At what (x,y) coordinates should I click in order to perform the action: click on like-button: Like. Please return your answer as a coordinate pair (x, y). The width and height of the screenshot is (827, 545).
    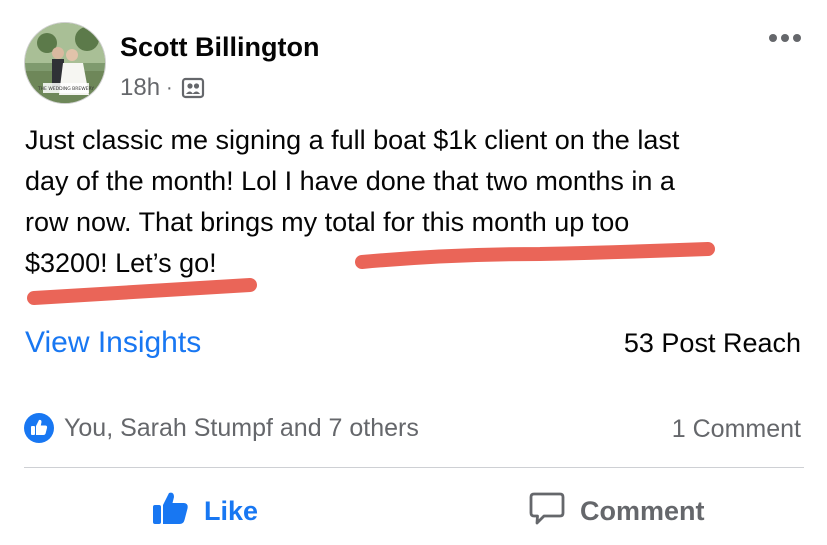
    Looking at the image, I should click on (205, 511).